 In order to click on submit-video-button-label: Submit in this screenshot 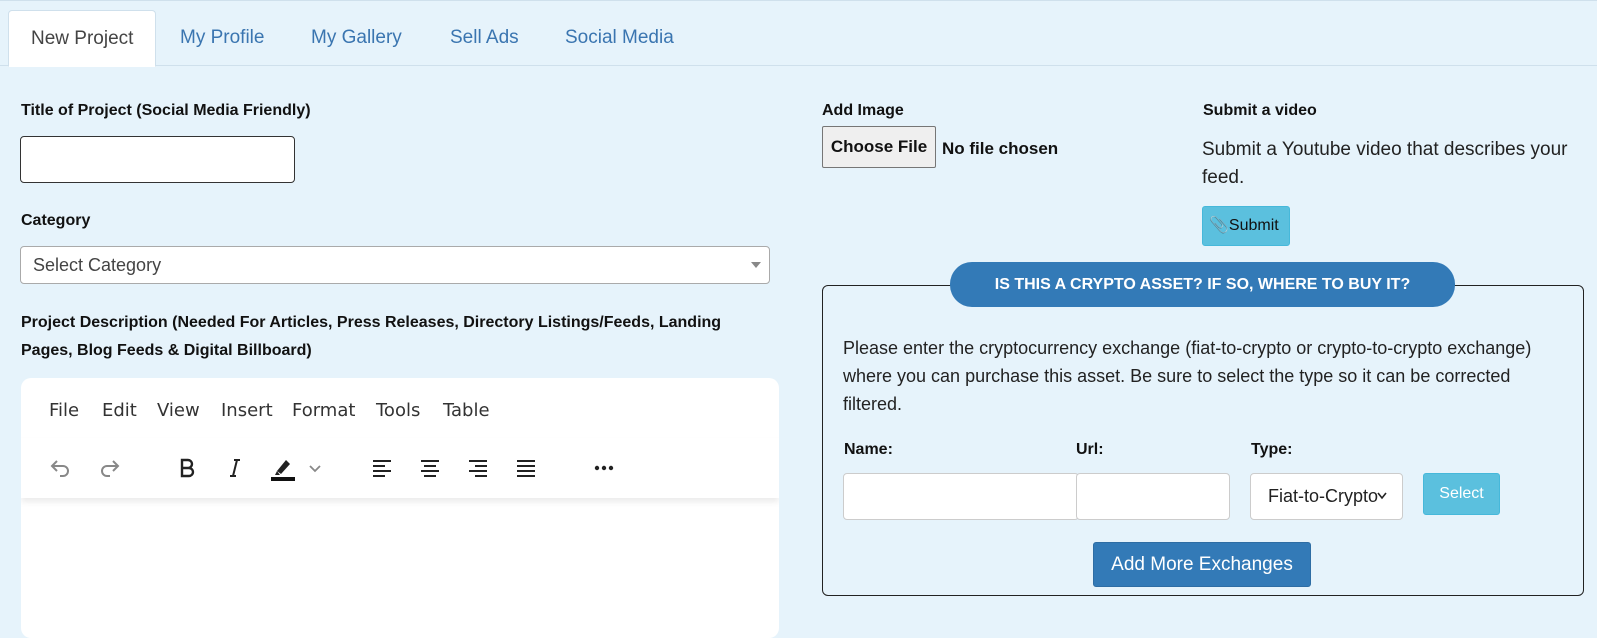, I will do `click(1253, 225)`.